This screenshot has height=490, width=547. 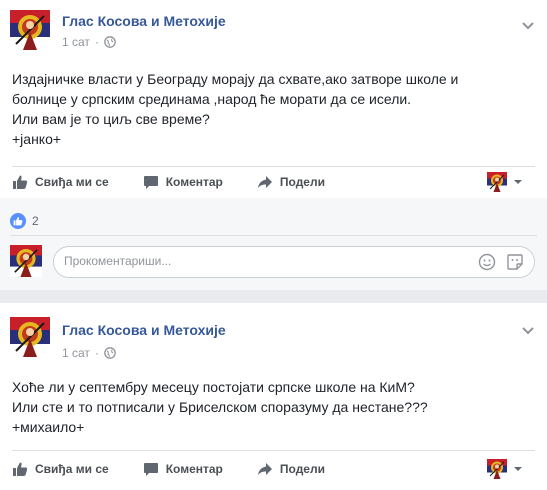 What do you see at coordinates (254, 261) in the screenshot?
I see `comment-input` at bounding box center [254, 261].